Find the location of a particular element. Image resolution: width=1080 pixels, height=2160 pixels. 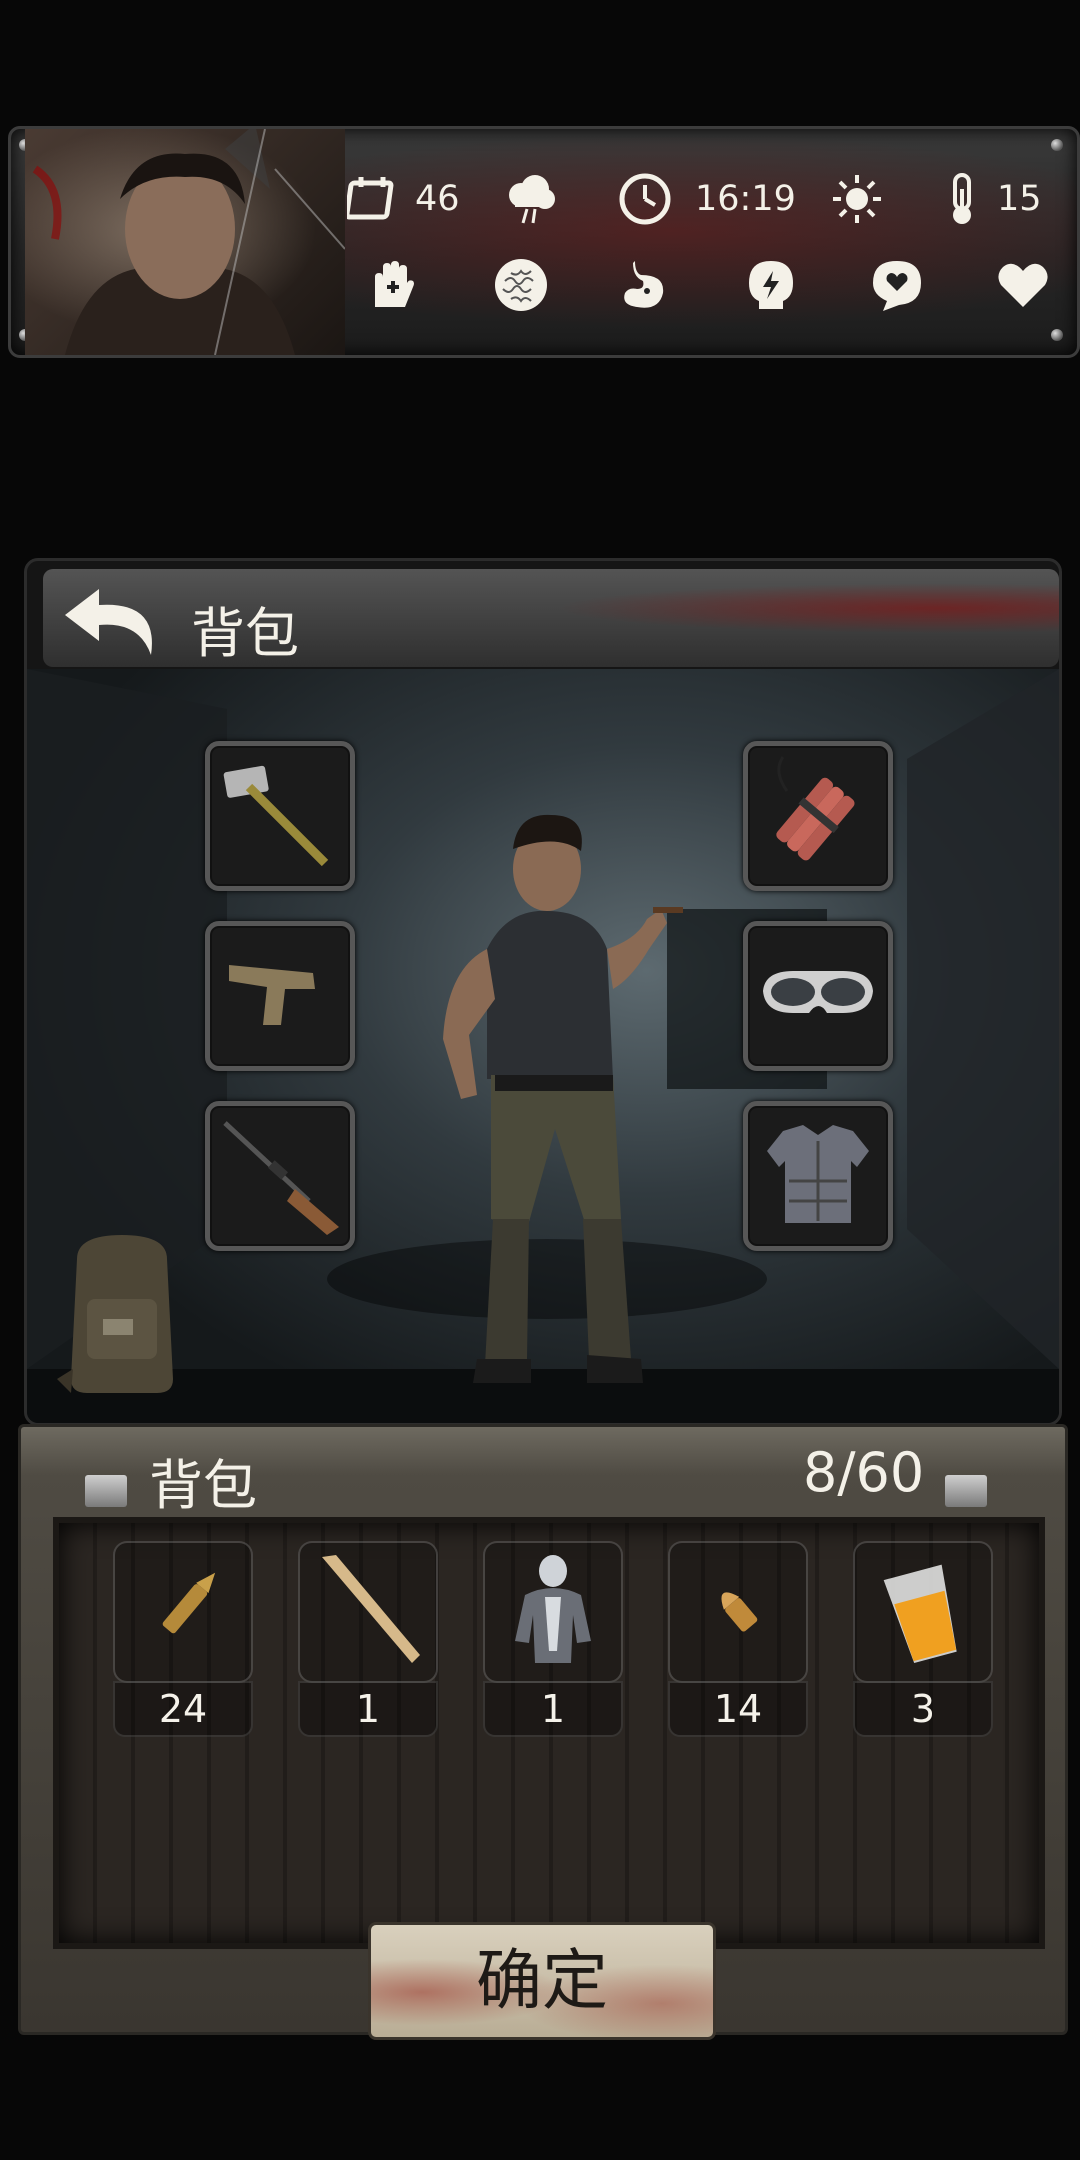

inventory-item-pistol-bullet is located at coordinates (738, 1612).